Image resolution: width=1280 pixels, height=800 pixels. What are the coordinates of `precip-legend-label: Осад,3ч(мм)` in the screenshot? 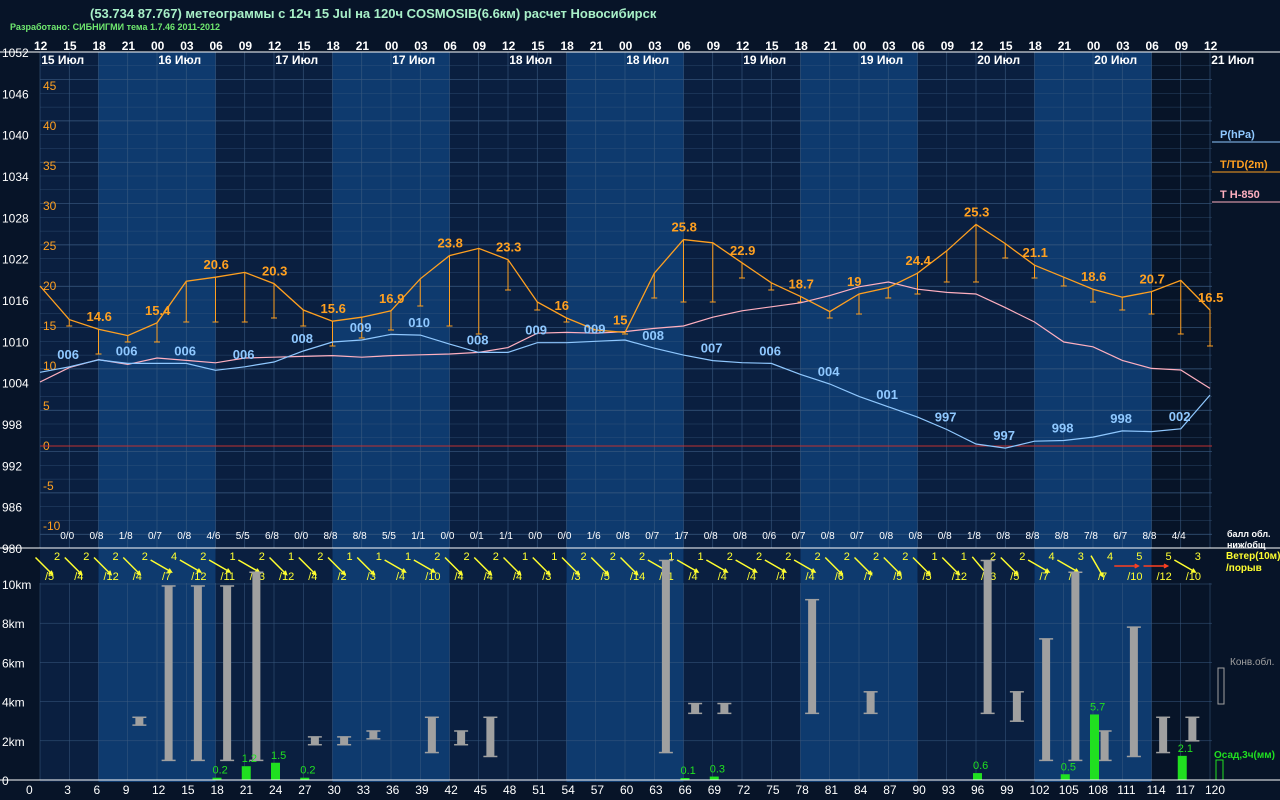 It's located at (1244, 755).